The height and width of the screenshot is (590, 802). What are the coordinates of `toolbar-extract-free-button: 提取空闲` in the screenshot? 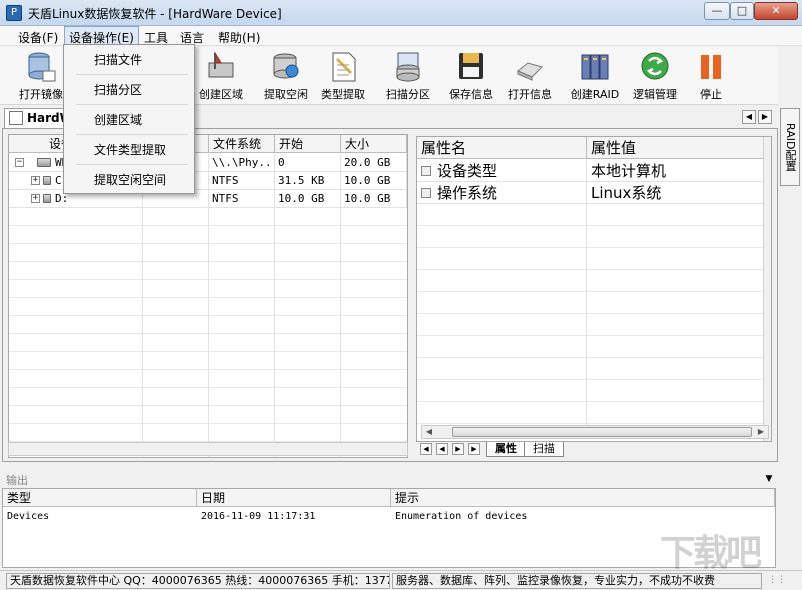 It's located at (286, 75).